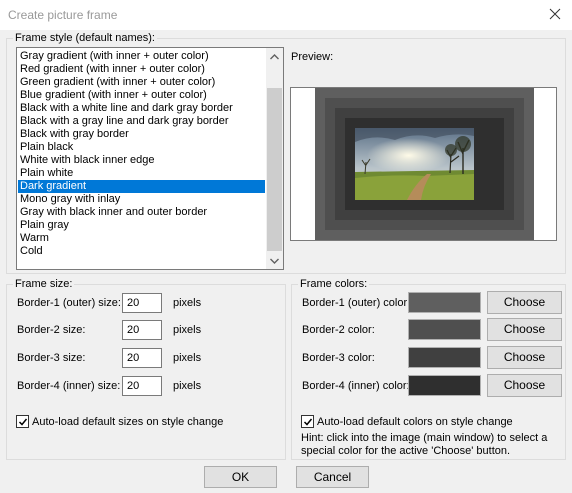  Describe the element at coordinates (142, 358) in the screenshot. I see `border-3-size-input` at that location.